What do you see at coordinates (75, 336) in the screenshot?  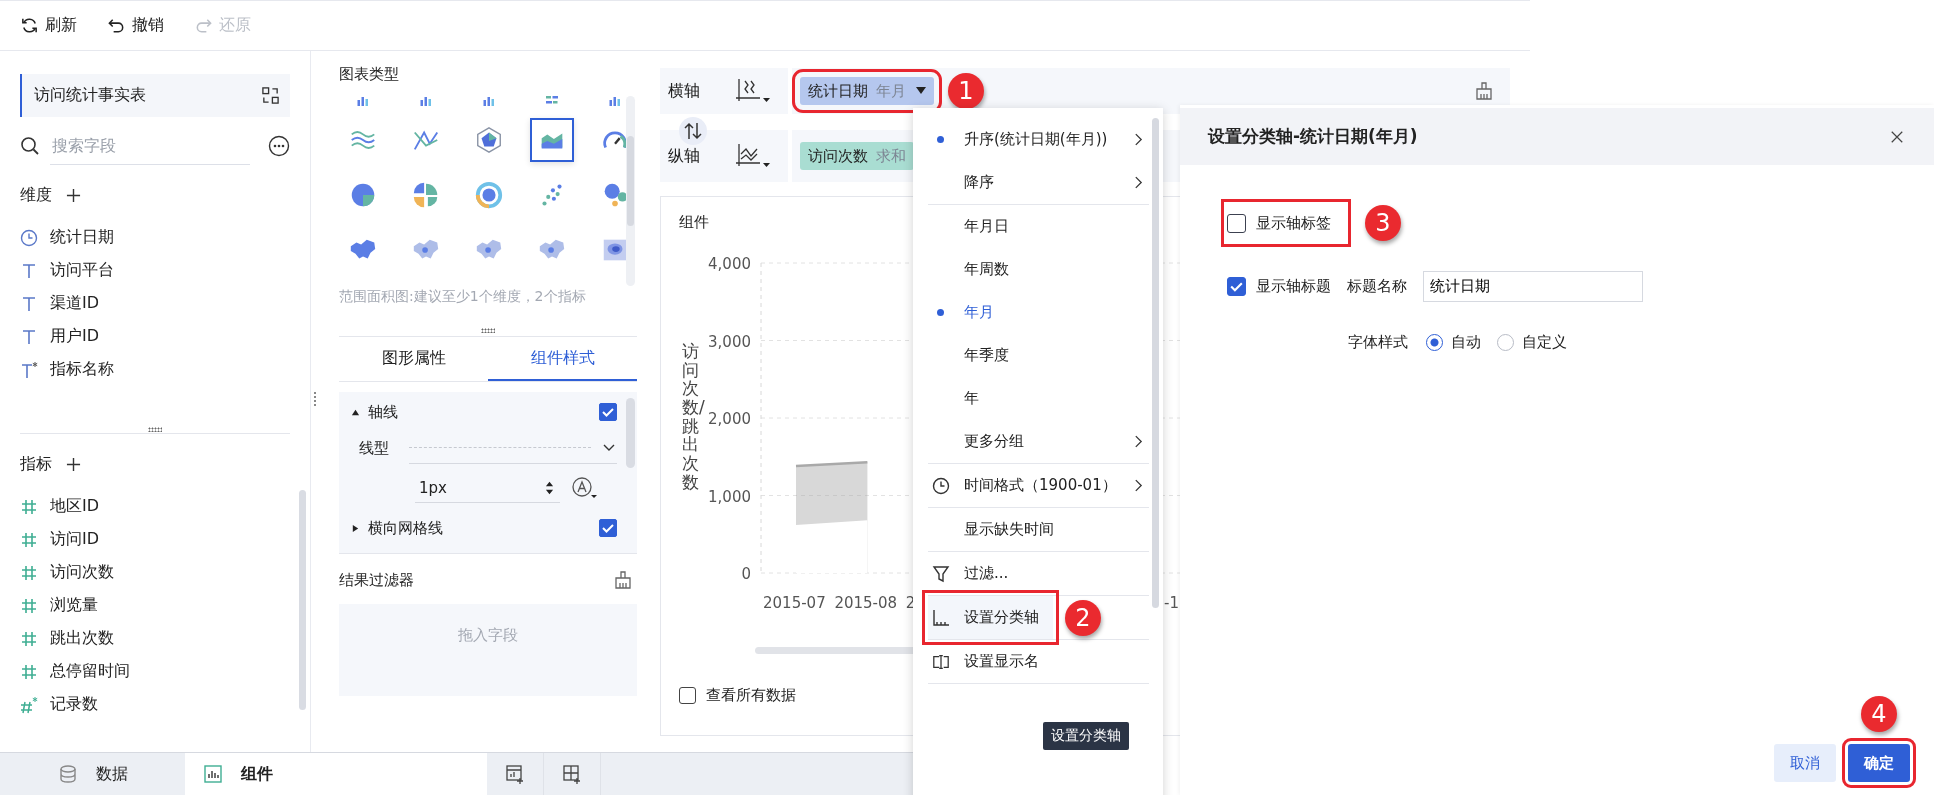 I see `field-item: 用户ID` at bounding box center [75, 336].